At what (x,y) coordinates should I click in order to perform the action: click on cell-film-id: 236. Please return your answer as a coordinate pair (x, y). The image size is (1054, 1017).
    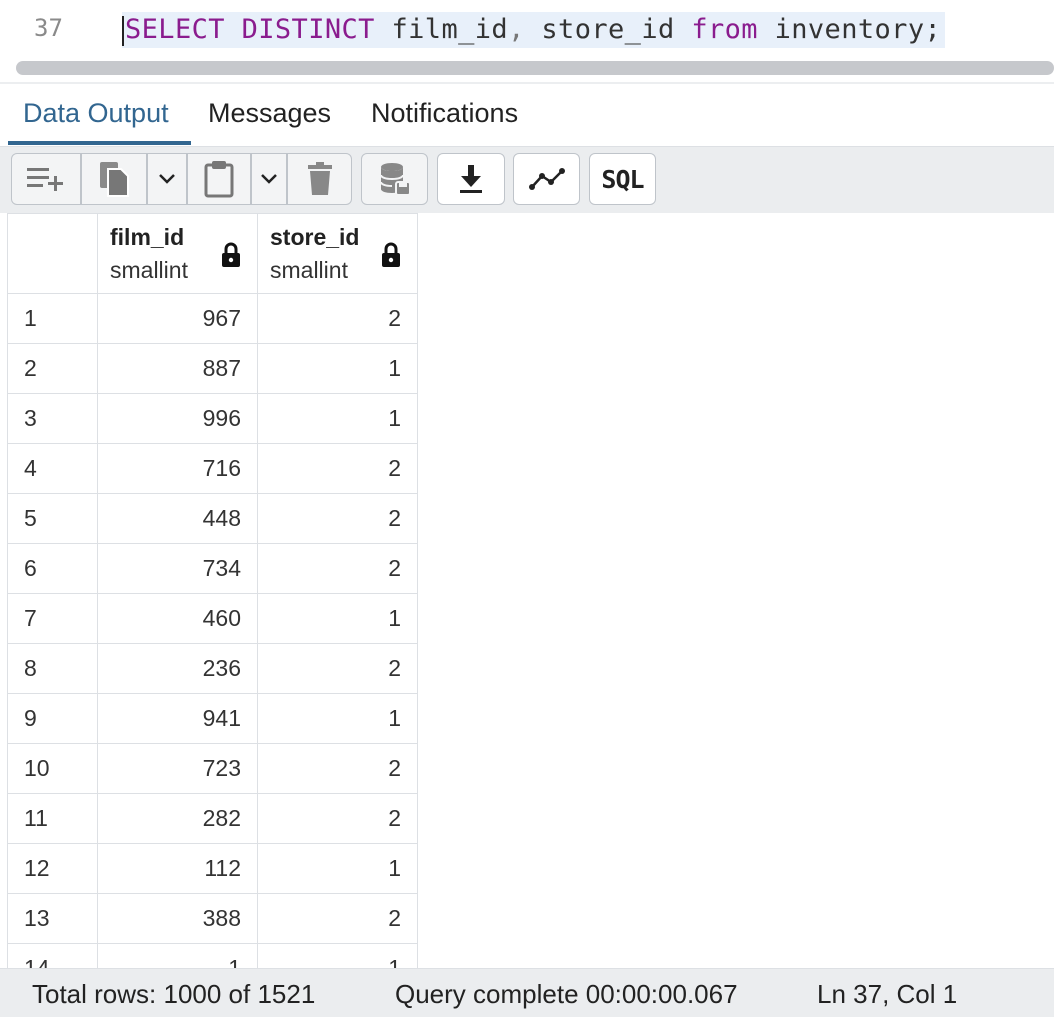
    Looking at the image, I should click on (177, 668).